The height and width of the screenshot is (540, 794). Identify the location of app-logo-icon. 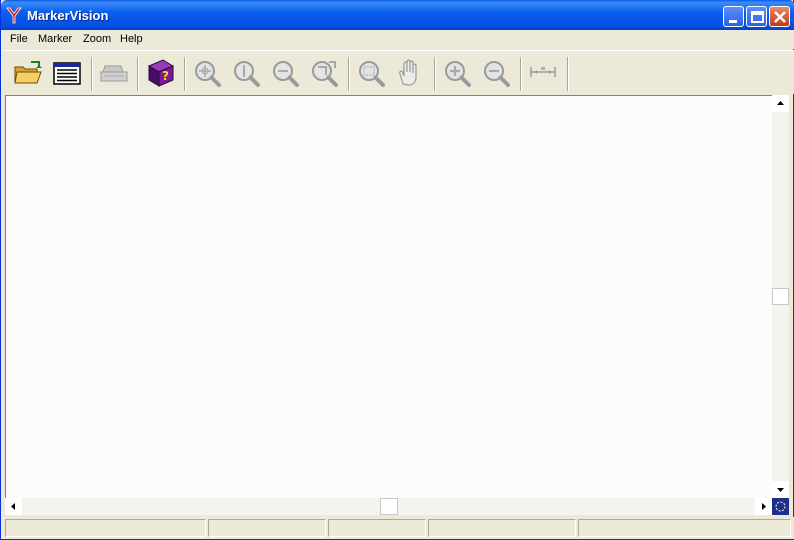
(14, 15).